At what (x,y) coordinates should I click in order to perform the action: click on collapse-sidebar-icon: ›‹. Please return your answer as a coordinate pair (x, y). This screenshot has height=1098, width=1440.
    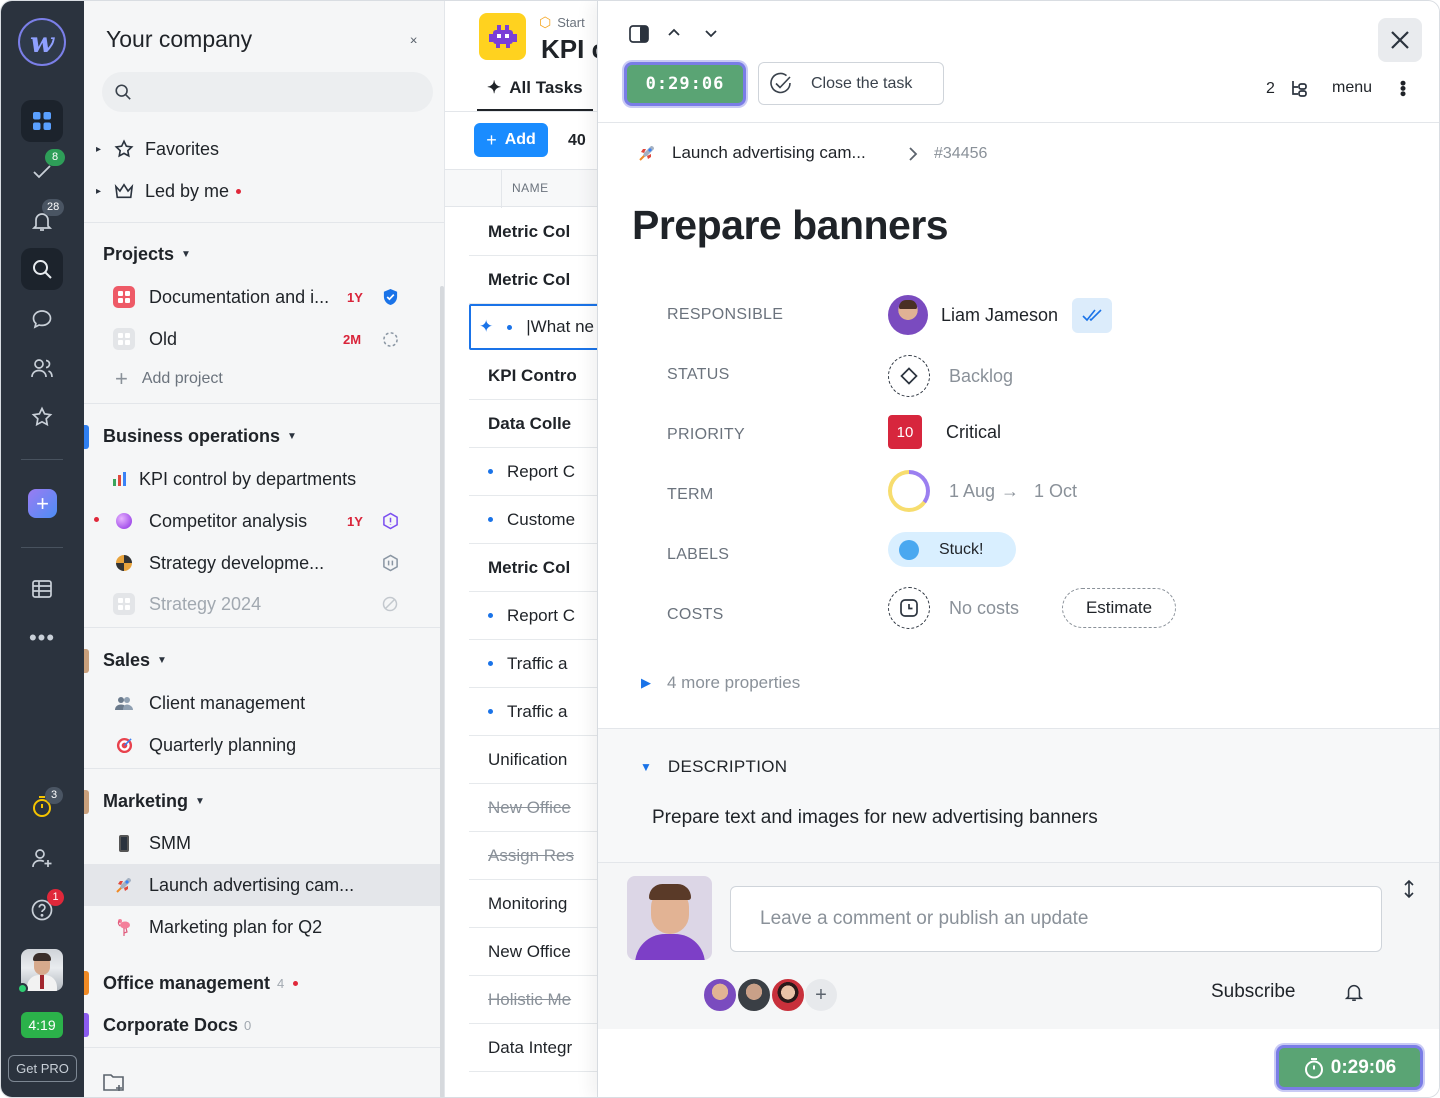
    Looking at the image, I should click on (413, 39).